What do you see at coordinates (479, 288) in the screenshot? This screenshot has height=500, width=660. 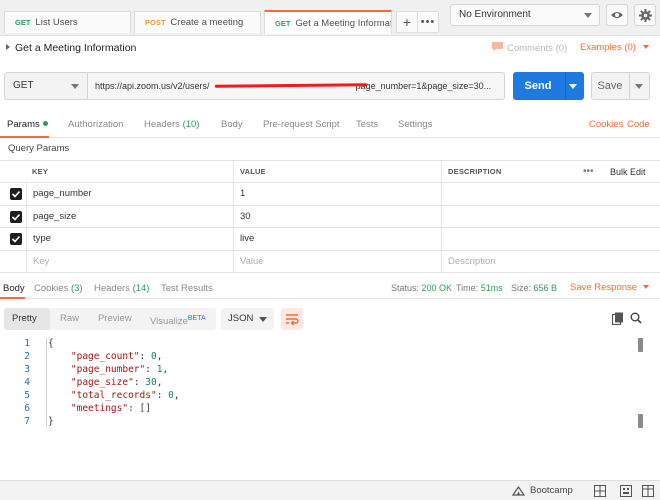 I see `time-readout: Time: 51ms` at bounding box center [479, 288].